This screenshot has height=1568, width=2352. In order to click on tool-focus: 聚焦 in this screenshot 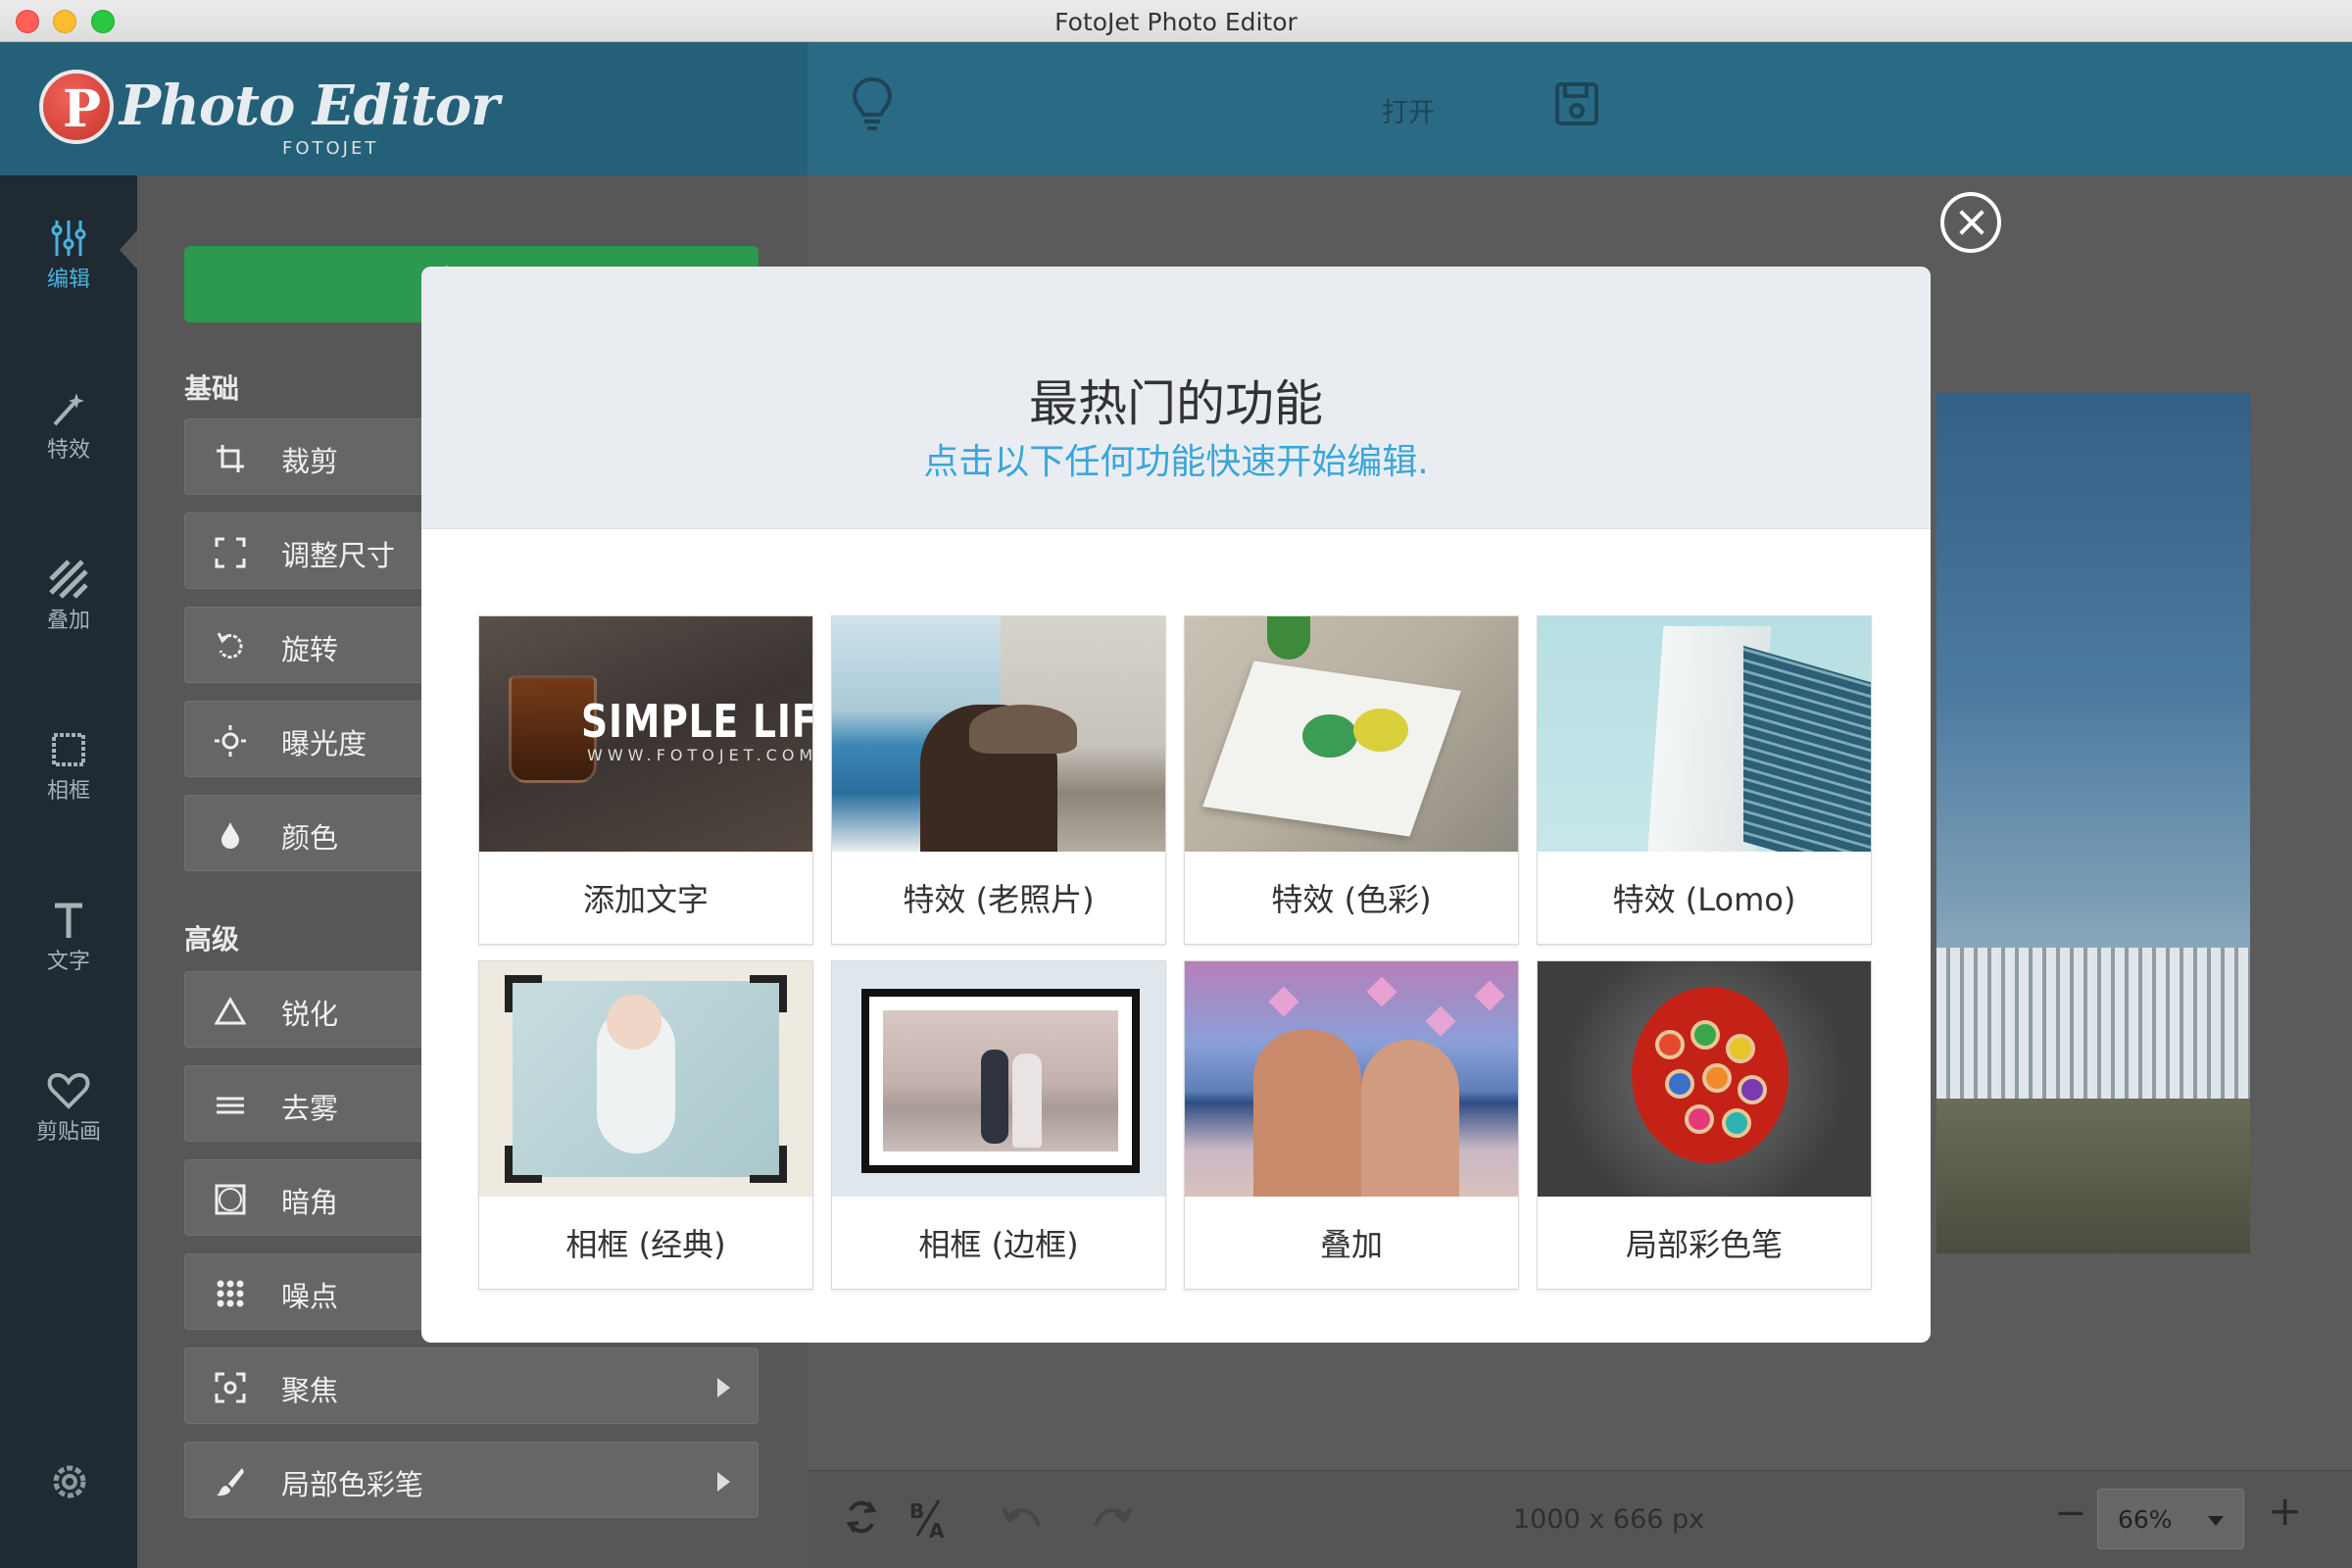, I will do `click(471, 1386)`.